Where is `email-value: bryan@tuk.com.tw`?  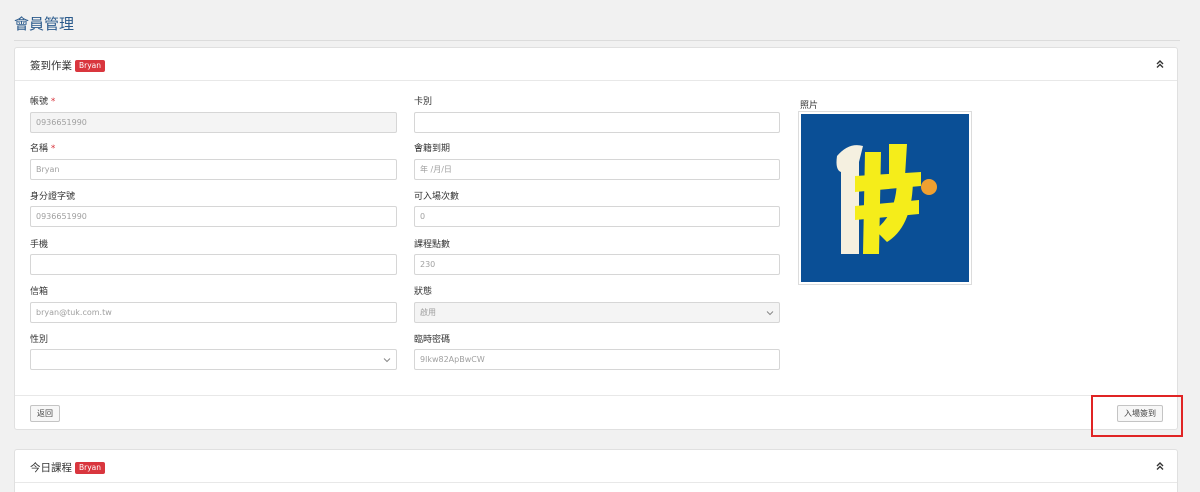
email-value: bryan@tuk.com.tw is located at coordinates (74, 312).